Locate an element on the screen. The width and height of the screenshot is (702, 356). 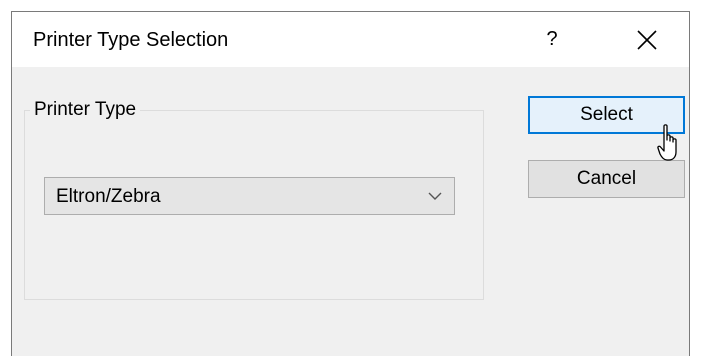
printer-type-legend: Printer Type is located at coordinates (85, 110).